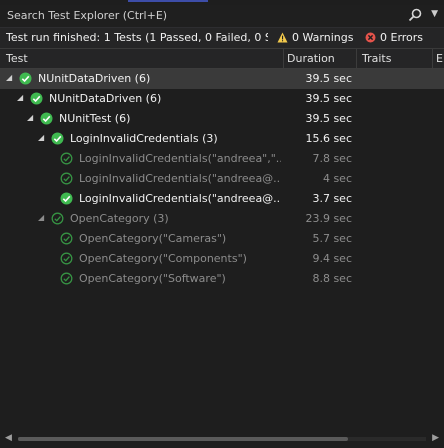  What do you see at coordinates (87, 15) in the screenshot?
I see `search-input: Search Test Explorer (Ctrl+E)` at bounding box center [87, 15].